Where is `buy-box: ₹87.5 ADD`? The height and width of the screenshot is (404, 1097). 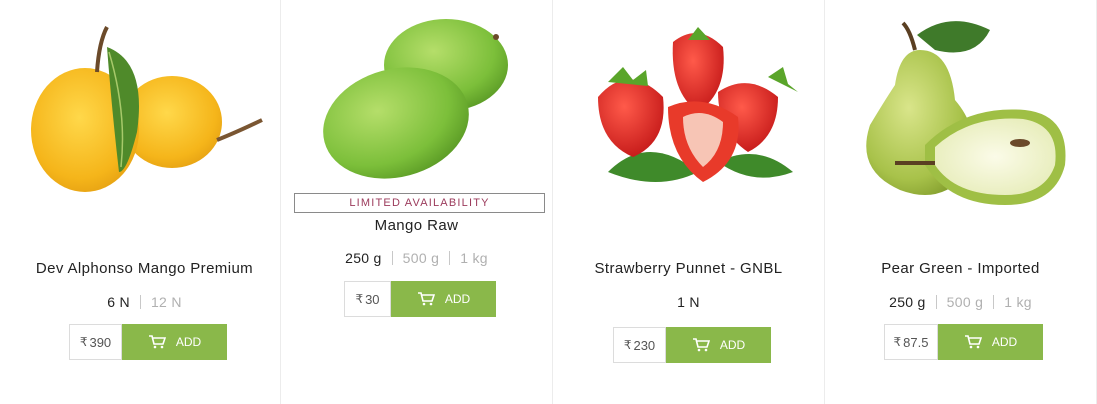 buy-box: ₹87.5 ADD is located at coordinates (963, 342).